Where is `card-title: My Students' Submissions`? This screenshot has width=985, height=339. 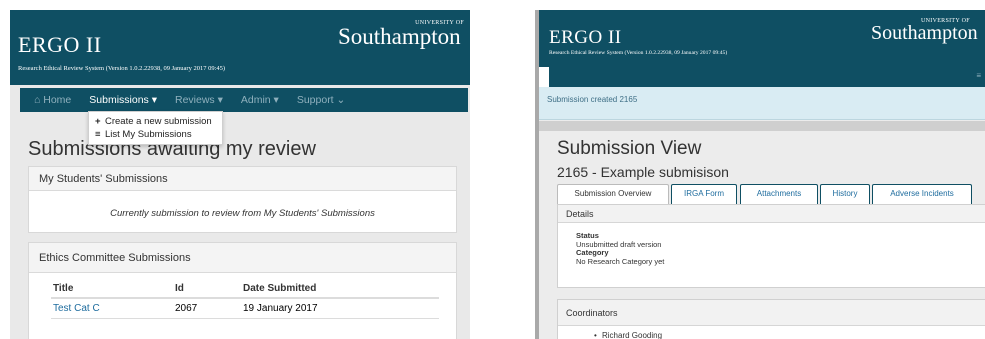
card-title: My Students' Submissions is located at coordinates (242, 179).